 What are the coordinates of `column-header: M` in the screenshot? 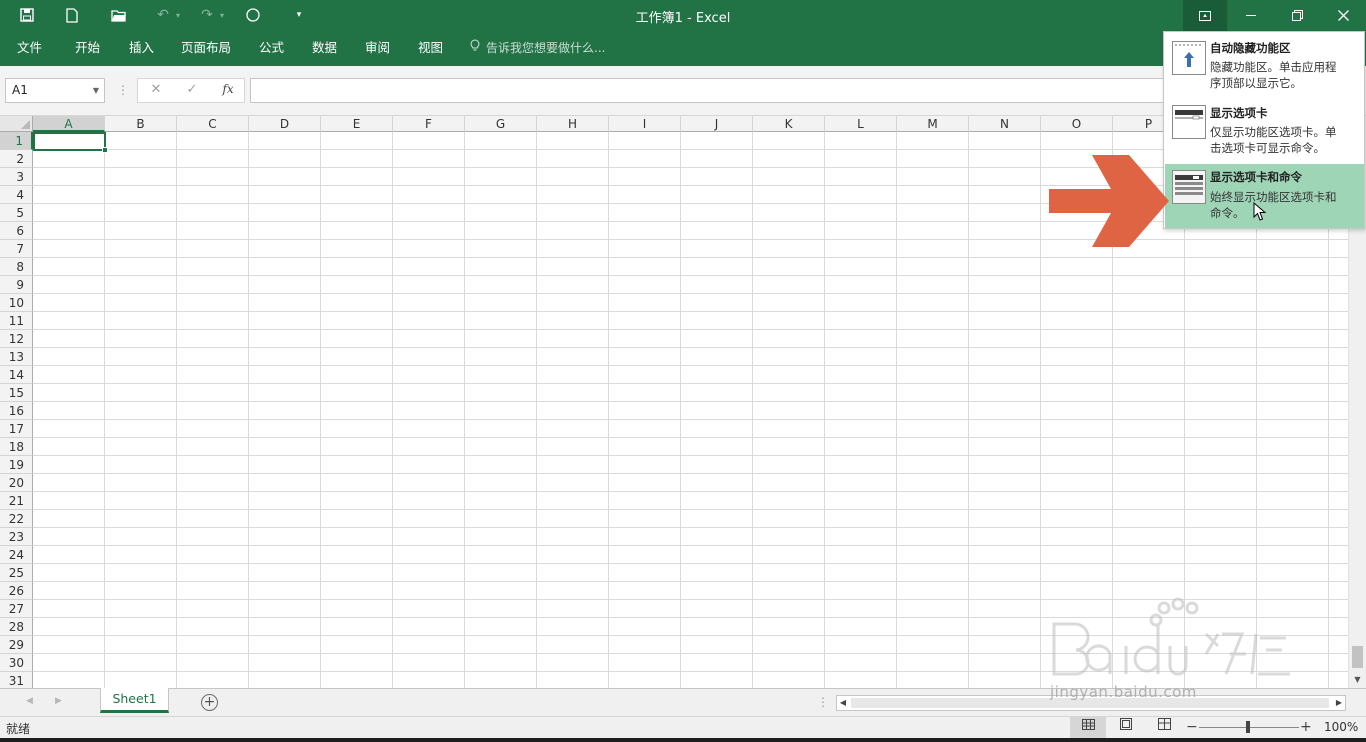 It's located at (933, 124).